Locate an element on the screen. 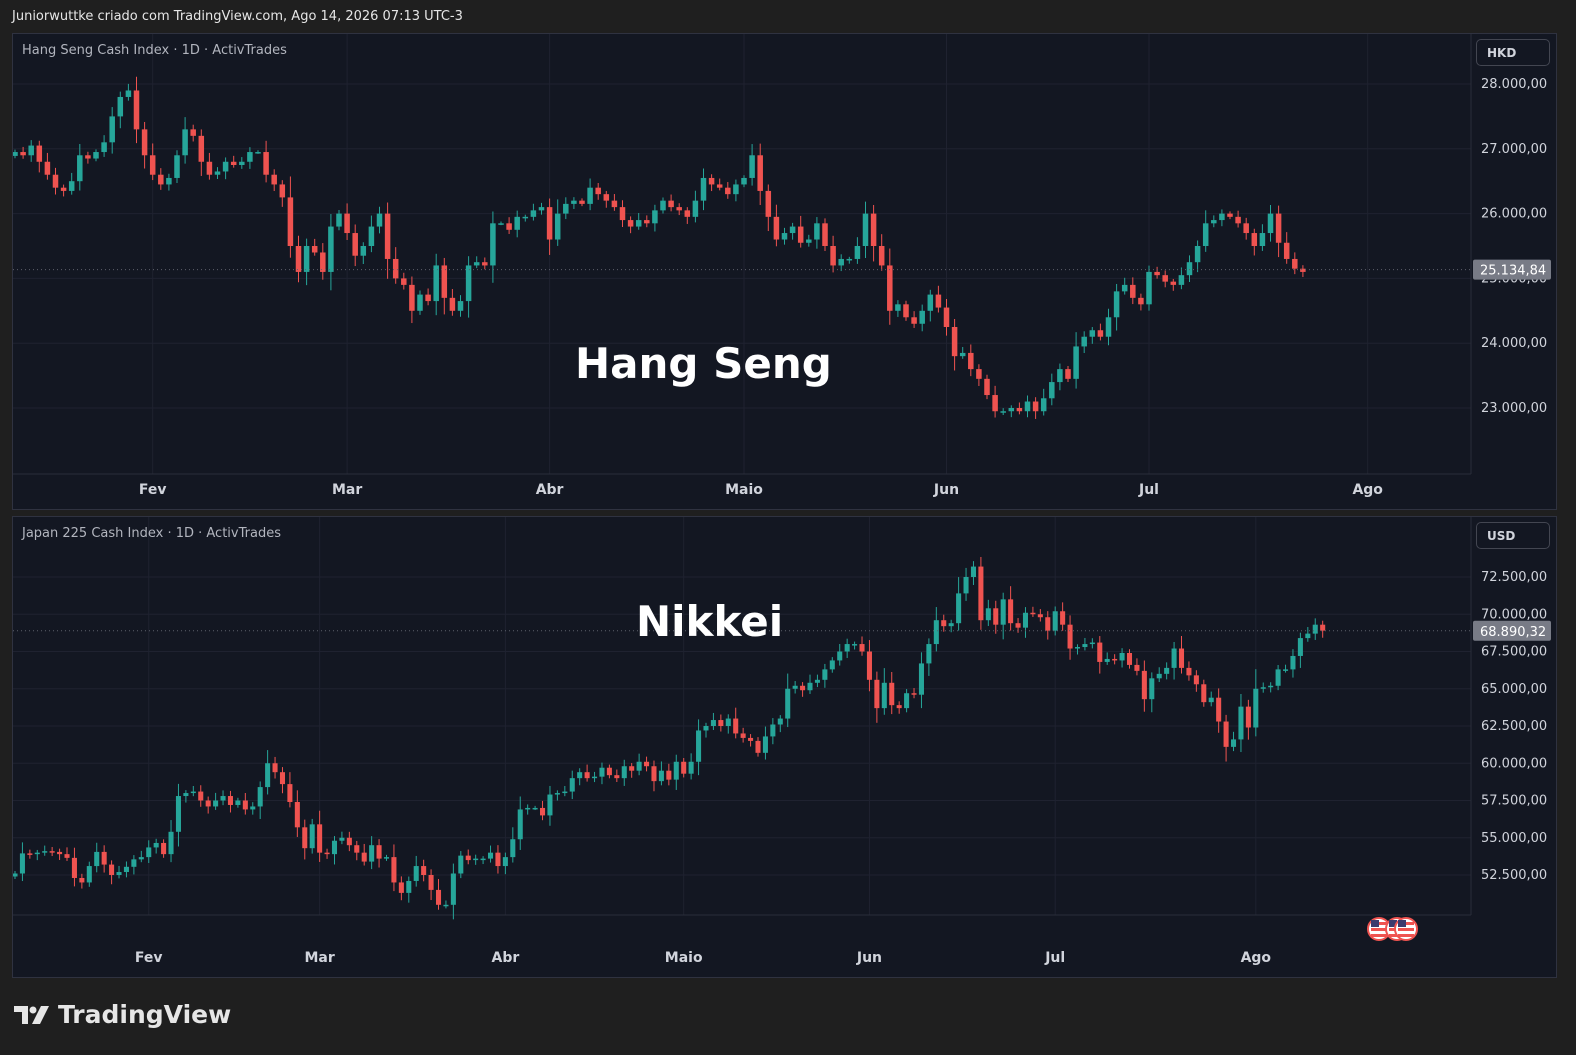 The width and height of the screenshot is (1576, 1055). us-flag-event-icon is located at coordinates (1406, 929).